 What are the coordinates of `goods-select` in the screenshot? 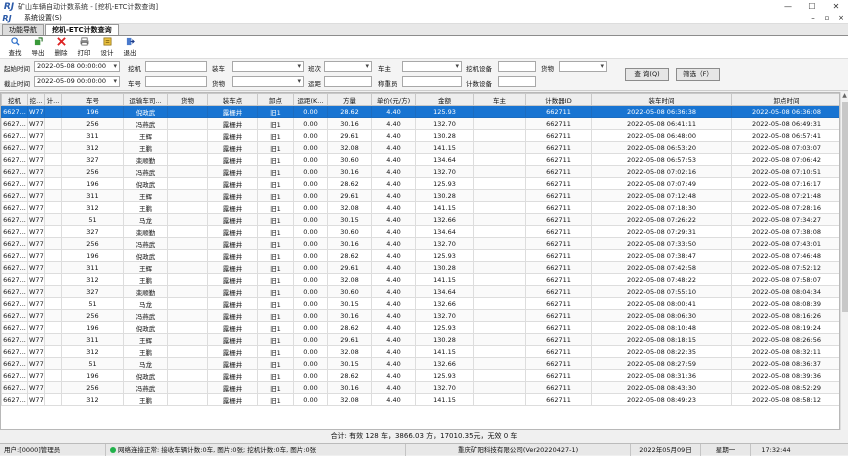 It's located at (583, 66).